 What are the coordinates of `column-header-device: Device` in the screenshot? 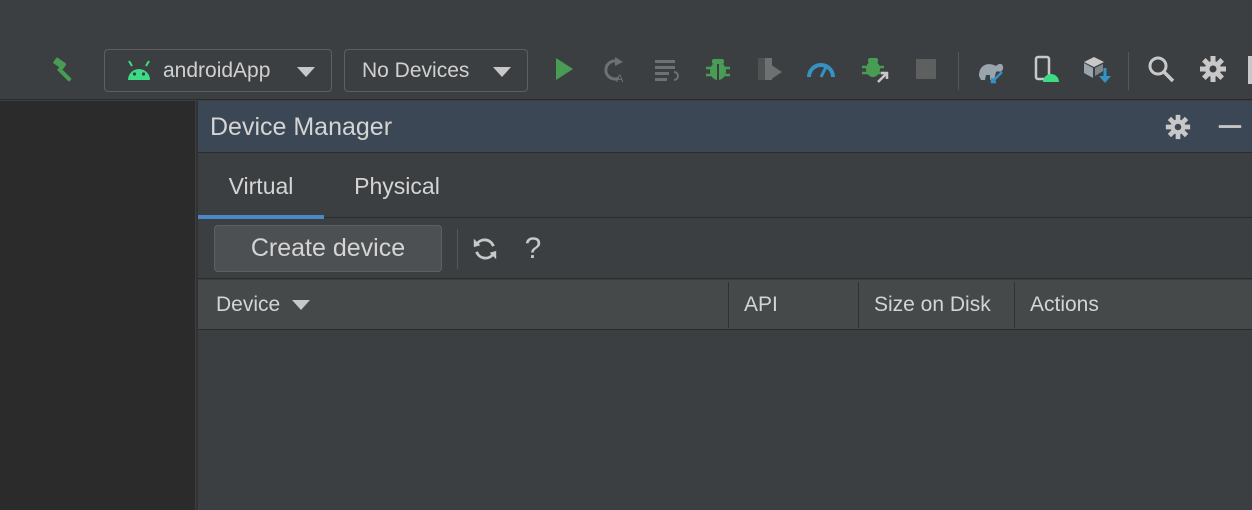 It's located at (263, 305).